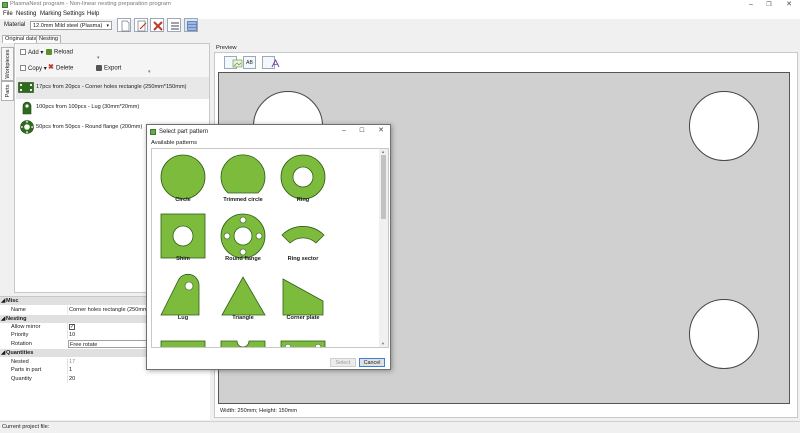  I want to click on round-flange-icon, so click(27, 127).